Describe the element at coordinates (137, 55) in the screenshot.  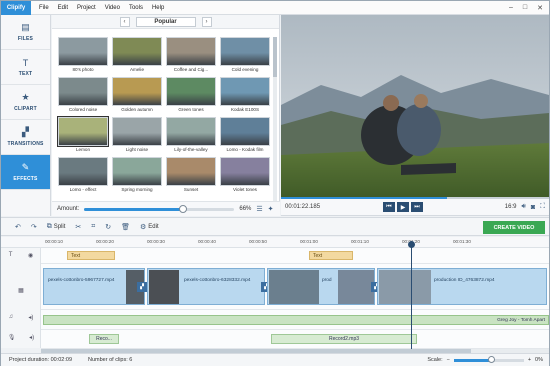
I see `effect-thumbnail: Amelie` at that location.